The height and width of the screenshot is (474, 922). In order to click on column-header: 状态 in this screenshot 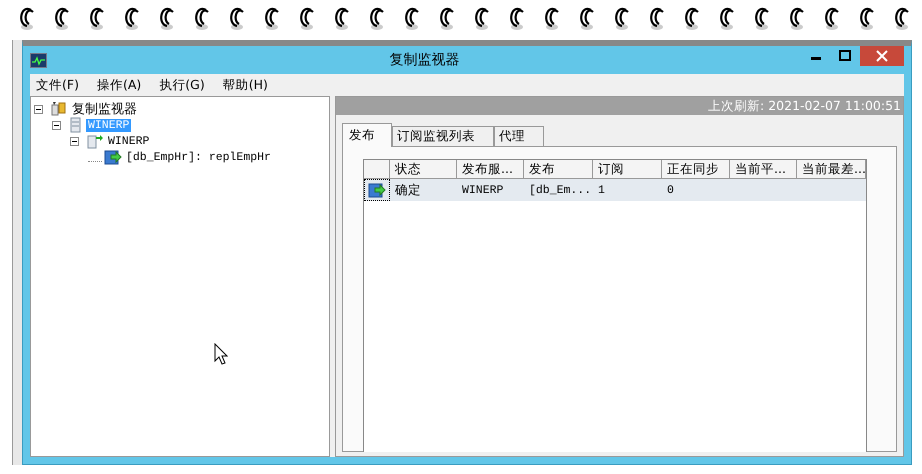, I will do `click(423, 169)`.